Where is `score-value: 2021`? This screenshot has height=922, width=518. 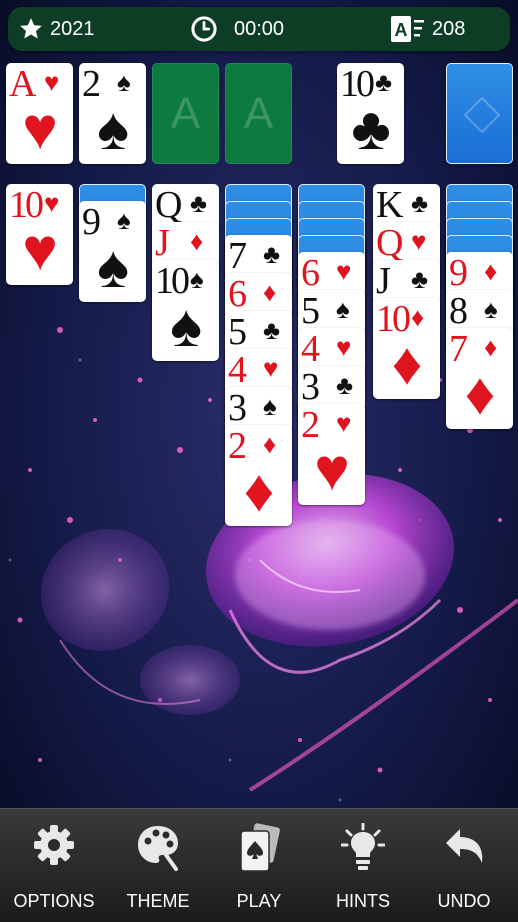 score-value: 2021 is located at coordinates (72, 28).